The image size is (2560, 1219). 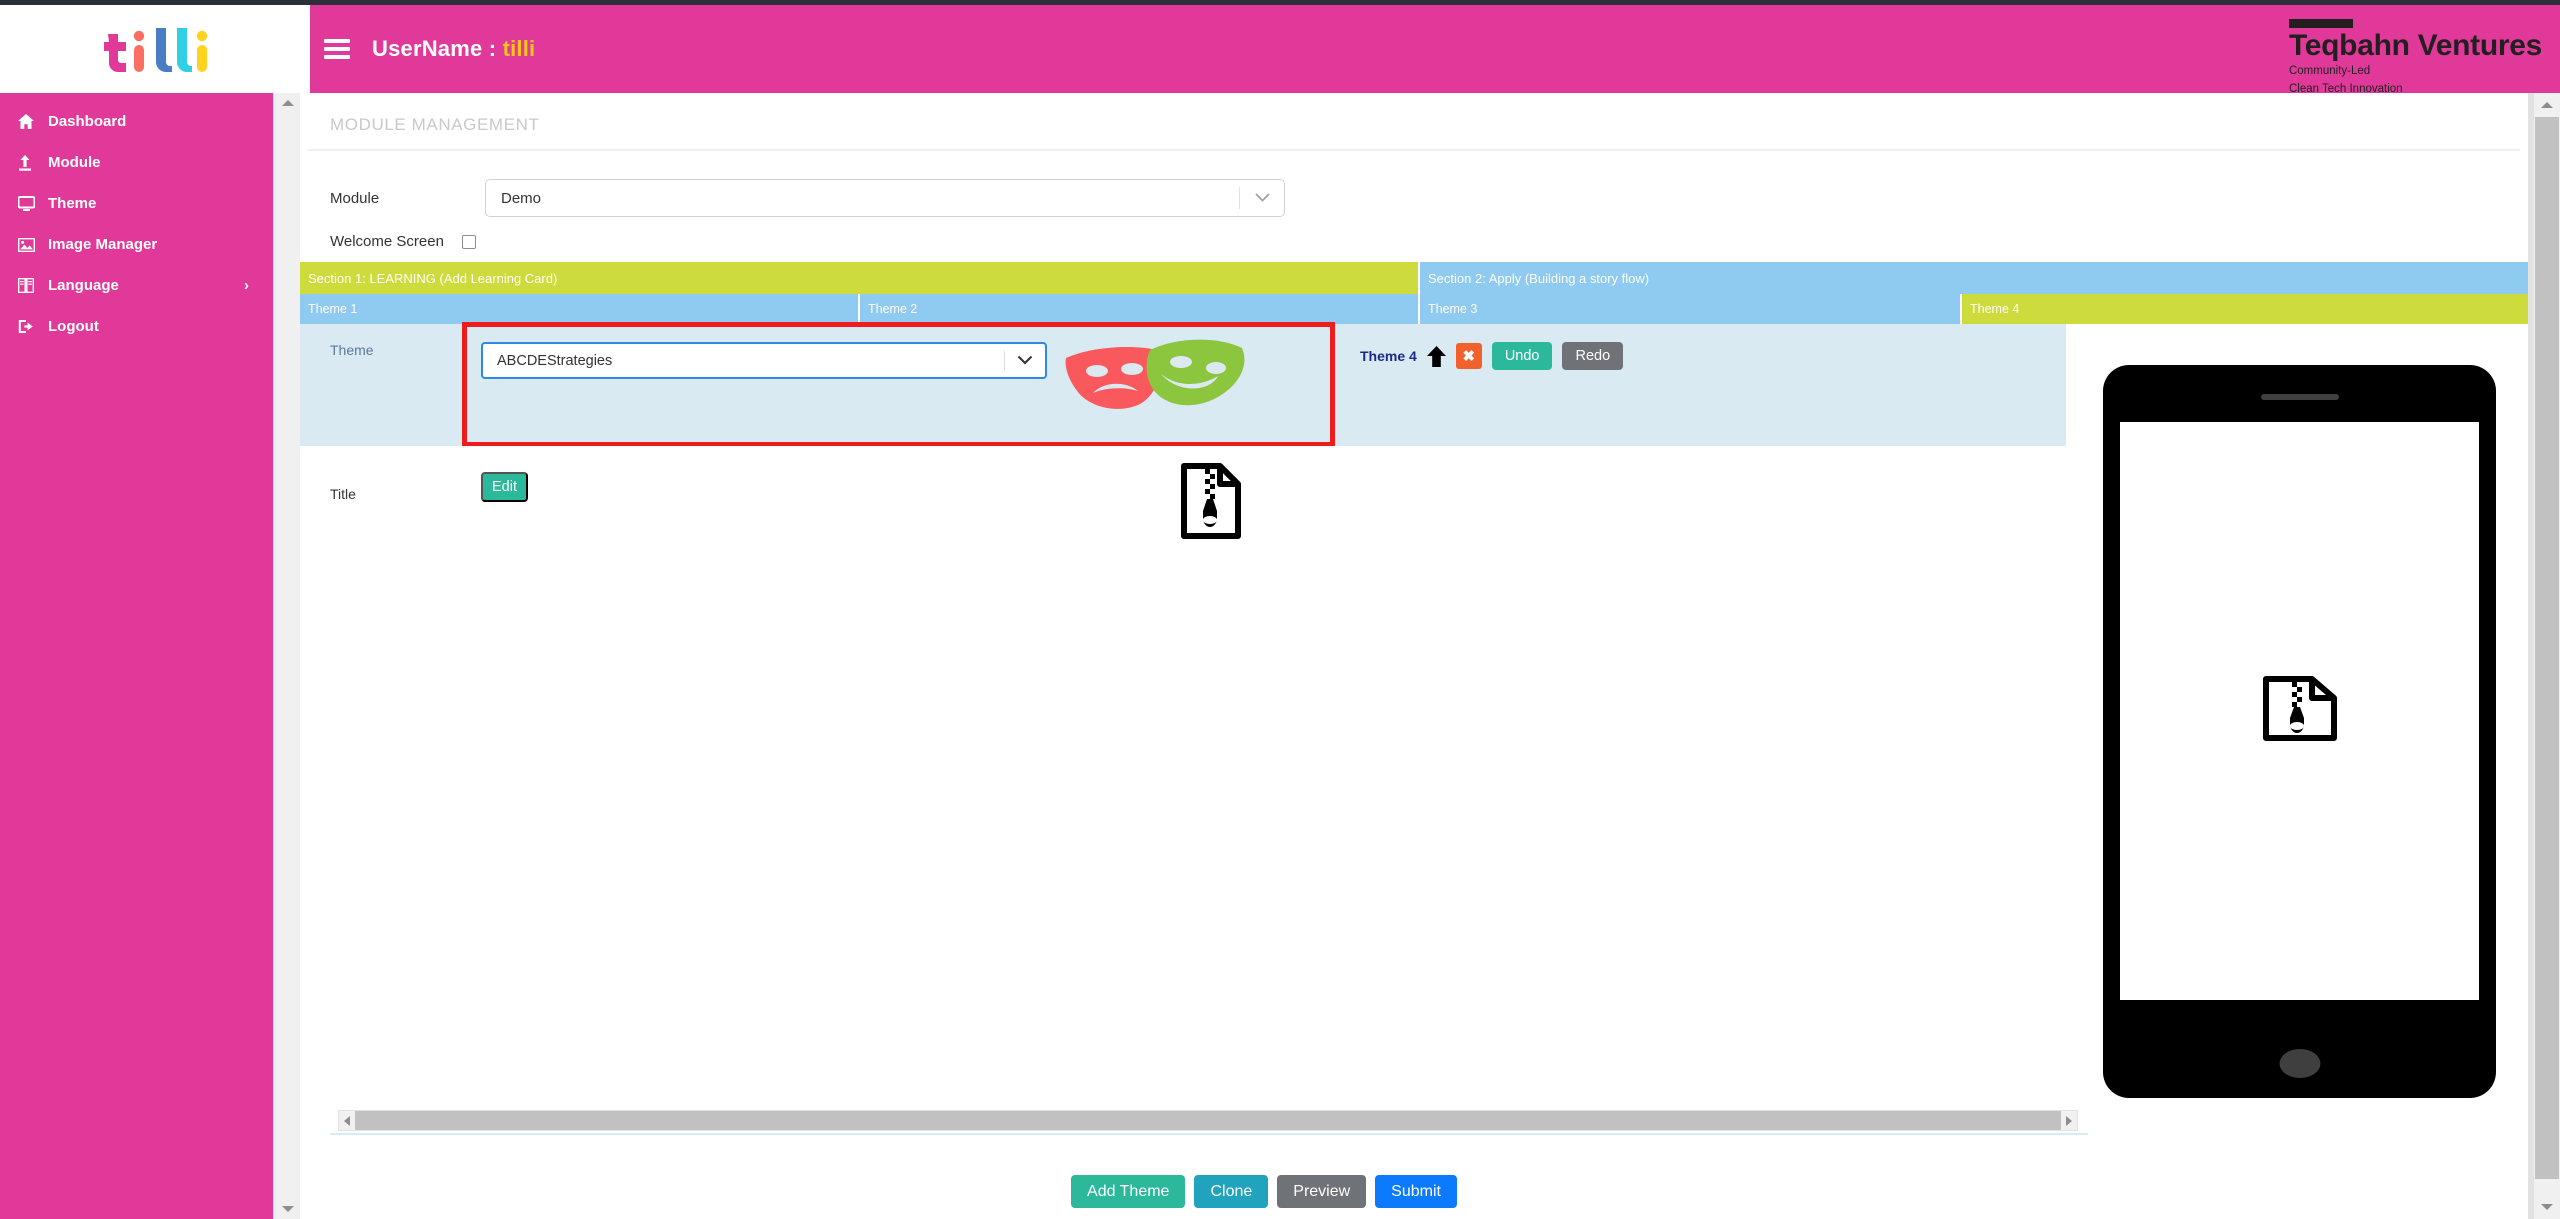 I want to click on redo-button: Redo, so click(x=1593, y=356).